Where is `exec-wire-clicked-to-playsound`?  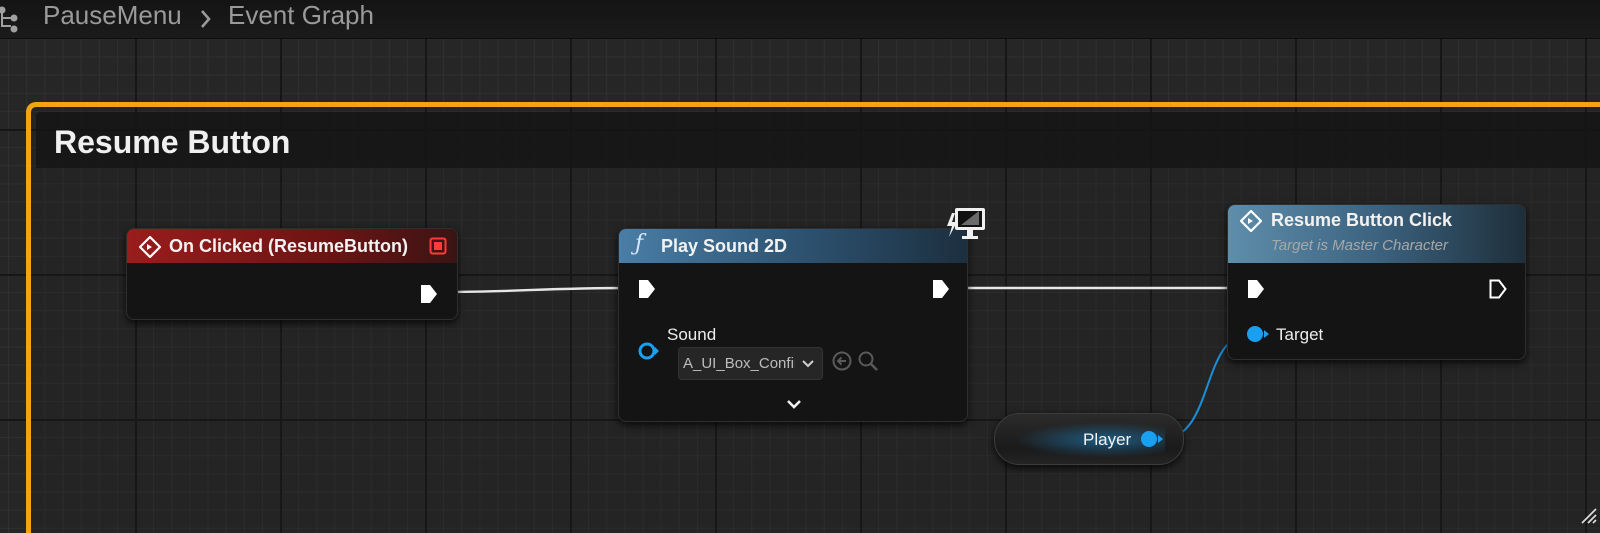
exec-wire-clicked-to-playsound is located at coordinates (536, 290).